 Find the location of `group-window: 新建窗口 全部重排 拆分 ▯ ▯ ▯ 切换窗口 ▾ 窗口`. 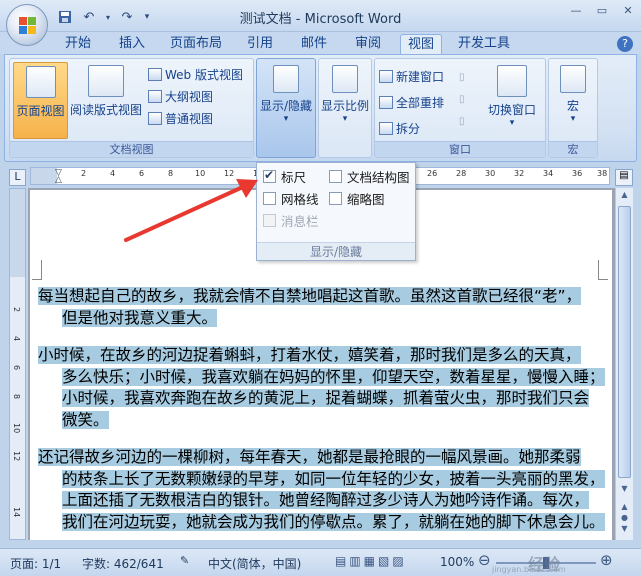

group-window: 新建窗口 全部重排 拆分 ▯ ▯ ▯ 切换窗口 ▾ 窗口 is located at coordinates (460, 108).